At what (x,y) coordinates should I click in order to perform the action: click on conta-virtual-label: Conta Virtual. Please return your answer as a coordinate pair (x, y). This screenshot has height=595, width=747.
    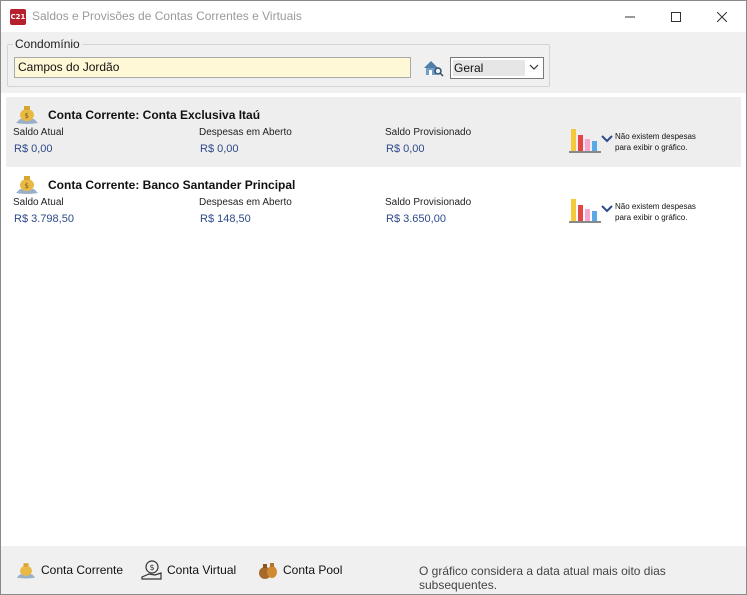
    Looking at the image, I should click on (202, 570).